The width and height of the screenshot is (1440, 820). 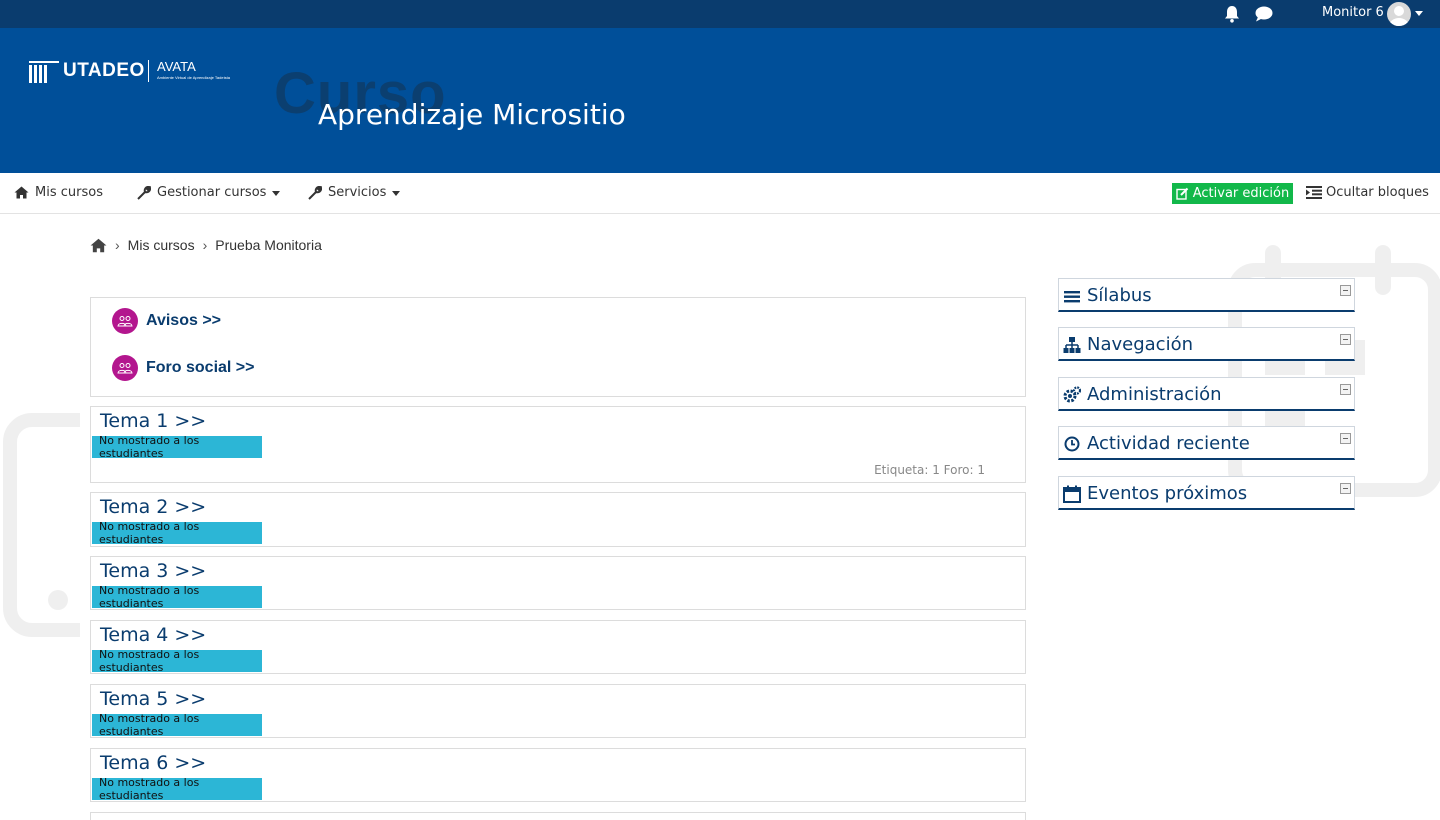 I want to click on topic-summary: Etiqueta: 1 Foro: 1, so click(x=929, y=470).